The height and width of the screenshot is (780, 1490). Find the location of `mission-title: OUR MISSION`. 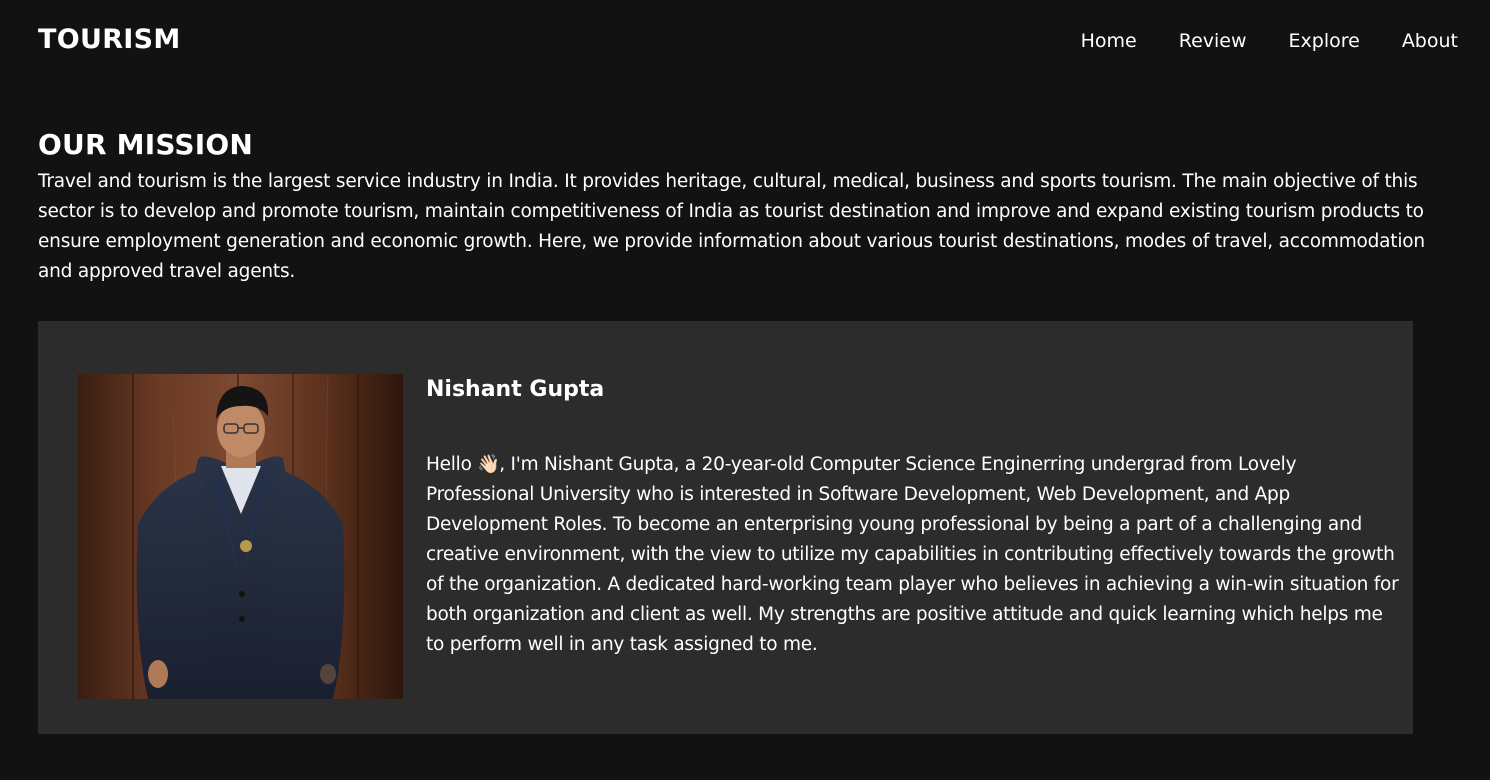

mission-title: OUR MISSION is located at coordinates (146, 144).